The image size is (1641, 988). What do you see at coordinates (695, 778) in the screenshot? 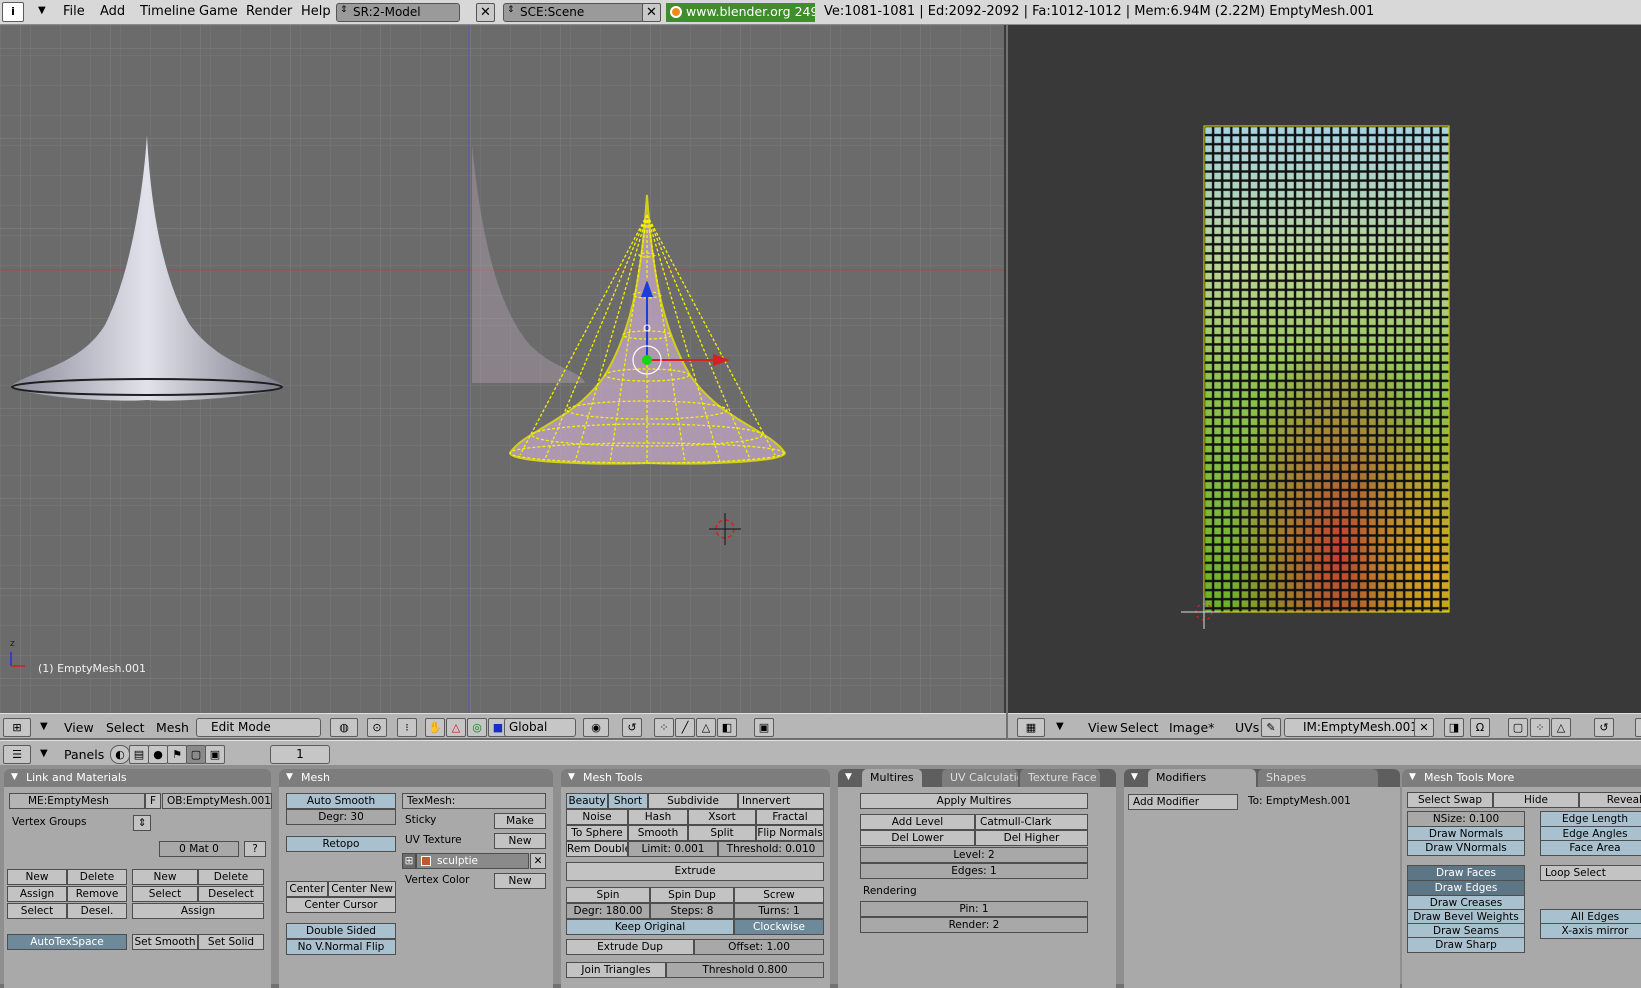
I see `panel-title: Mesh Tools` at bounding box center [695, 778].